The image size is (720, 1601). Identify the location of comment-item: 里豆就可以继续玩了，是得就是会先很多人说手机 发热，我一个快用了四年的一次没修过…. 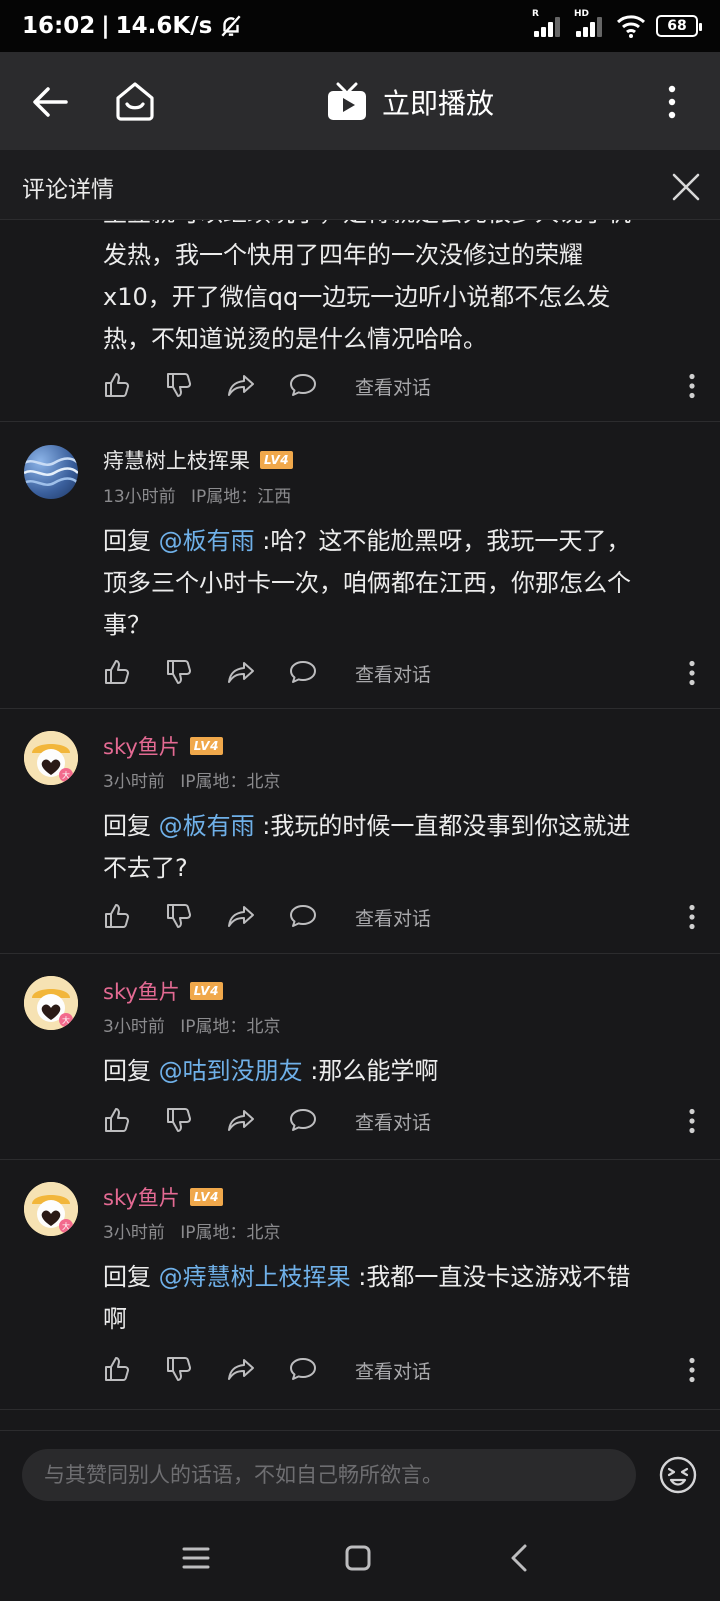
(360, 321).